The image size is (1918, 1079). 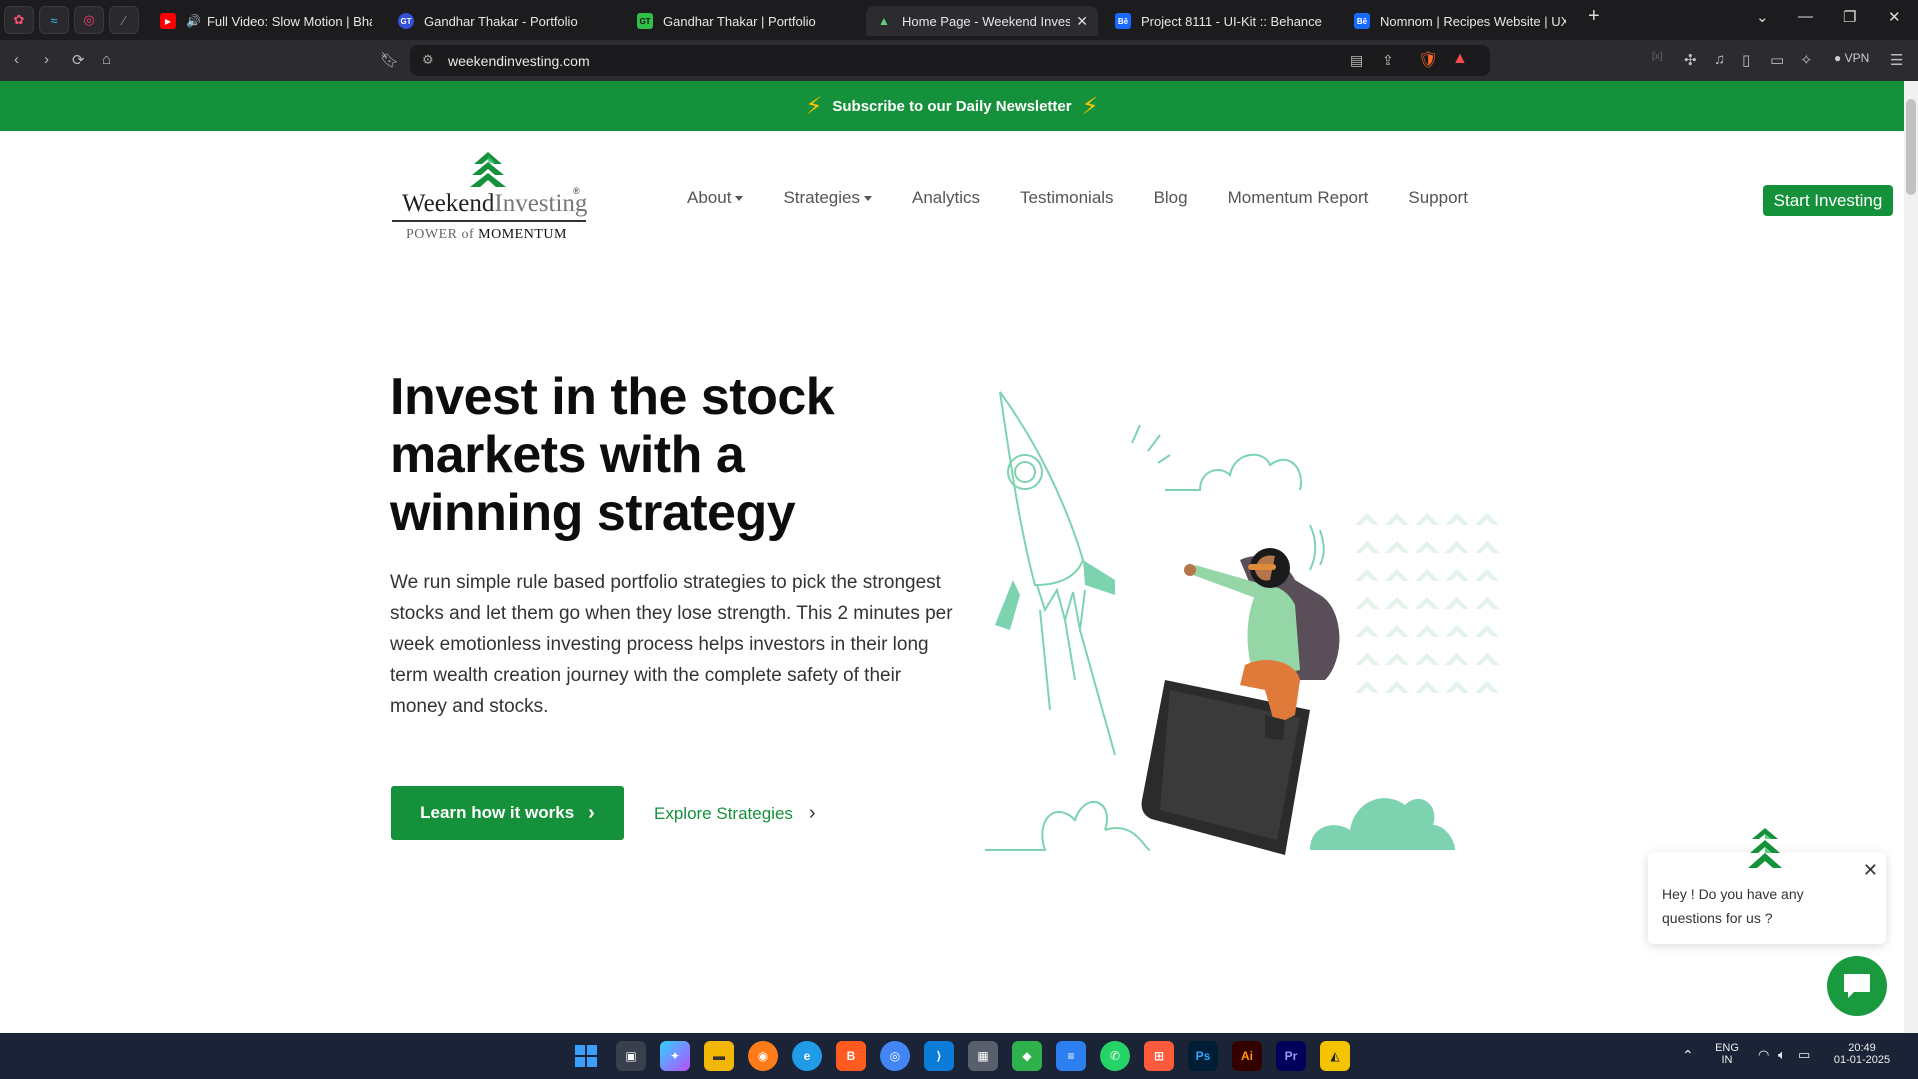 What do you see at coordinates (1870, 870) in the screenshot?
I see `close-chat-icon: ✕` at bounding box center [1870, 870].